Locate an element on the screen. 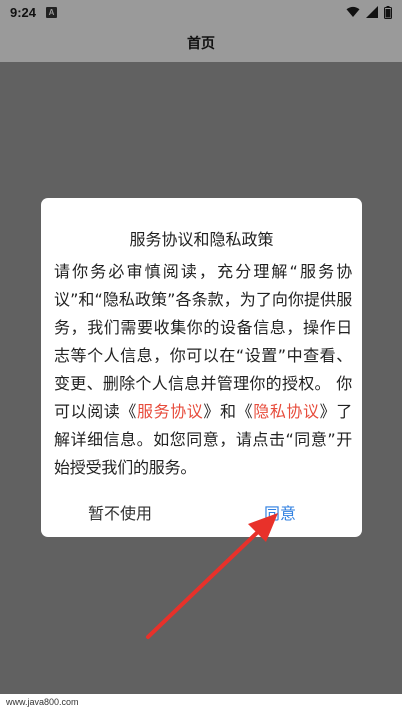 Image resolution: width=402 pixels, height=714 pixels. quote-open-1: 《 is located at coordinates (128, 411).